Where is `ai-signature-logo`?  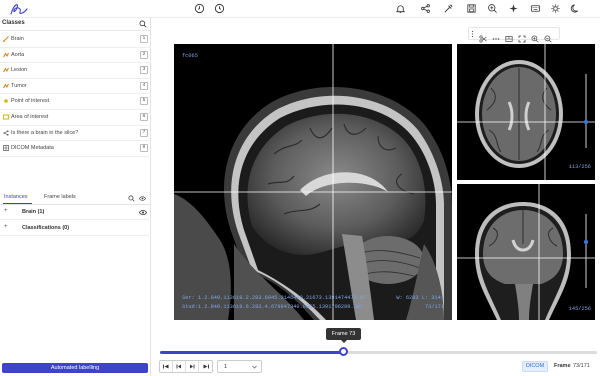 ai-signature-logo is located at coordinates (19, 8).